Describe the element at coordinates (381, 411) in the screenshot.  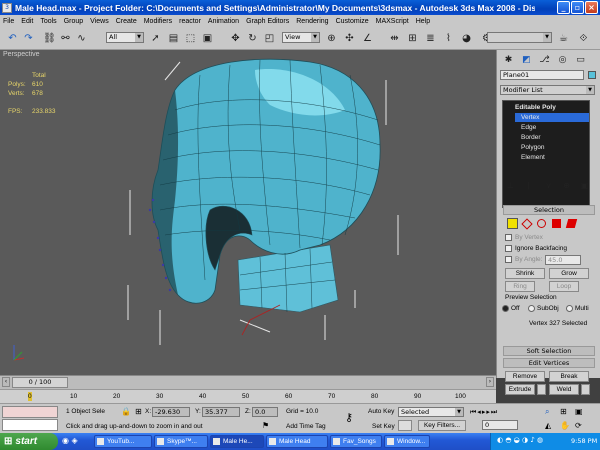
I see `auto-key-button: Auto Key` at that location.